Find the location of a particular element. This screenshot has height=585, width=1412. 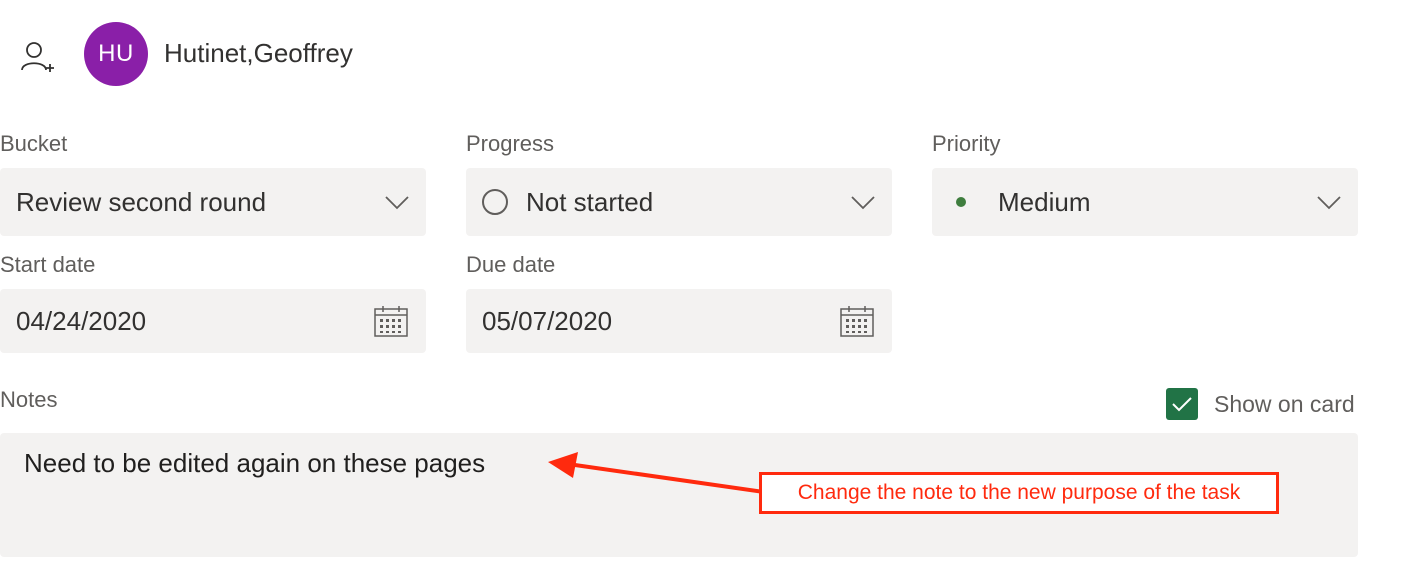

due-date-field: 05/07/2020 is located at coordinates (679, 321).